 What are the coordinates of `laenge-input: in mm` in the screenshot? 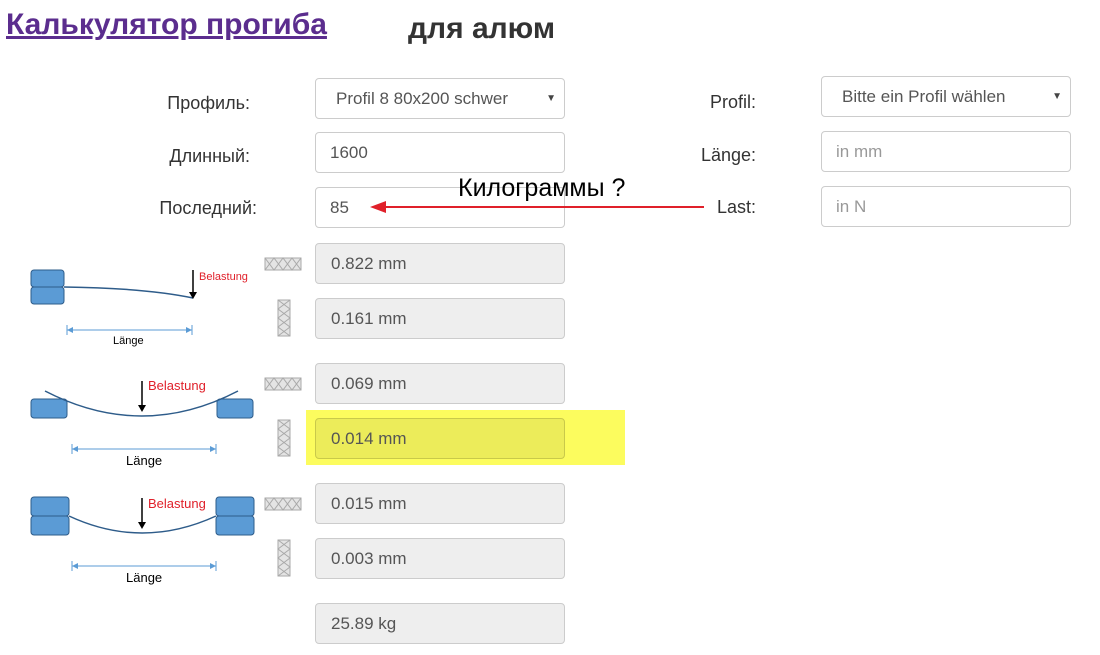 It's located at (946, 151).